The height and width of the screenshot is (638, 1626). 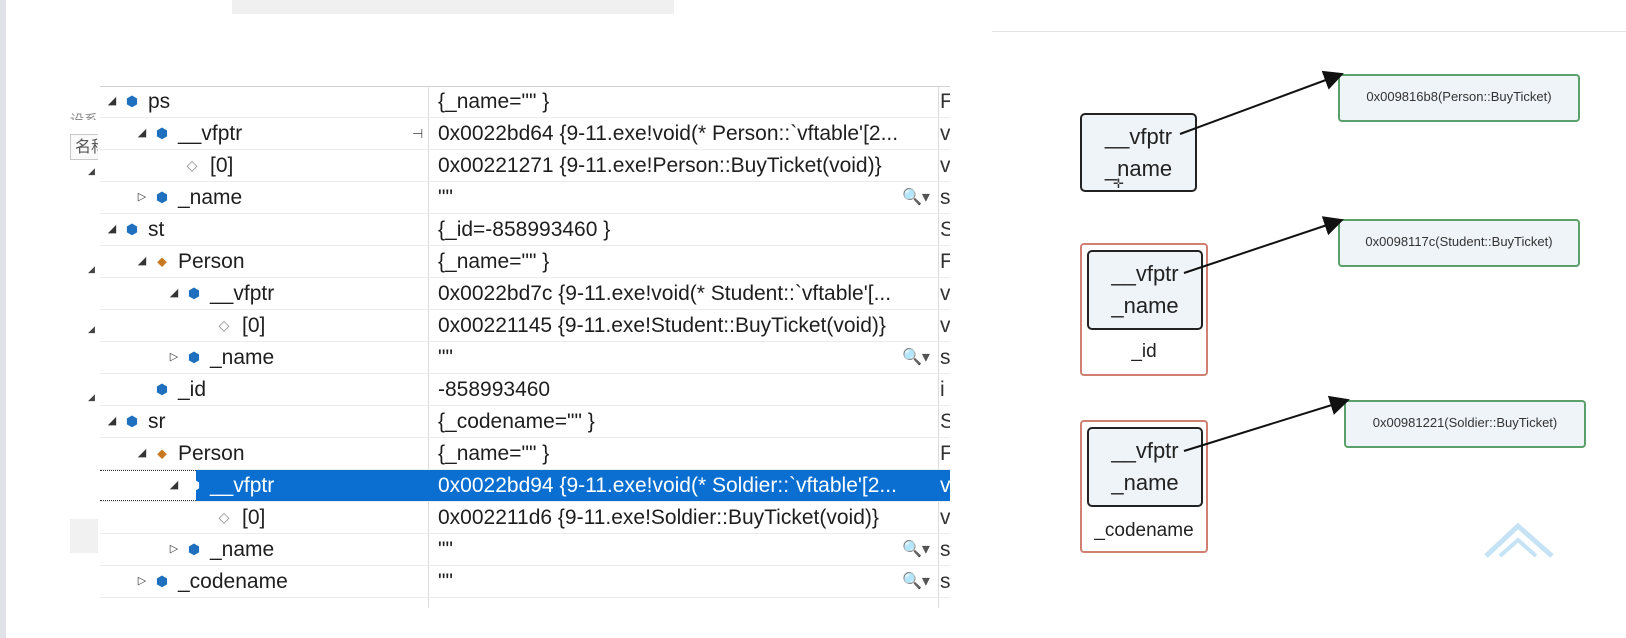 What do you see at coordinates (1144, 530) in the screenshot?
I see `object-field-codename: _codename` at bounding box center [1144, 530].